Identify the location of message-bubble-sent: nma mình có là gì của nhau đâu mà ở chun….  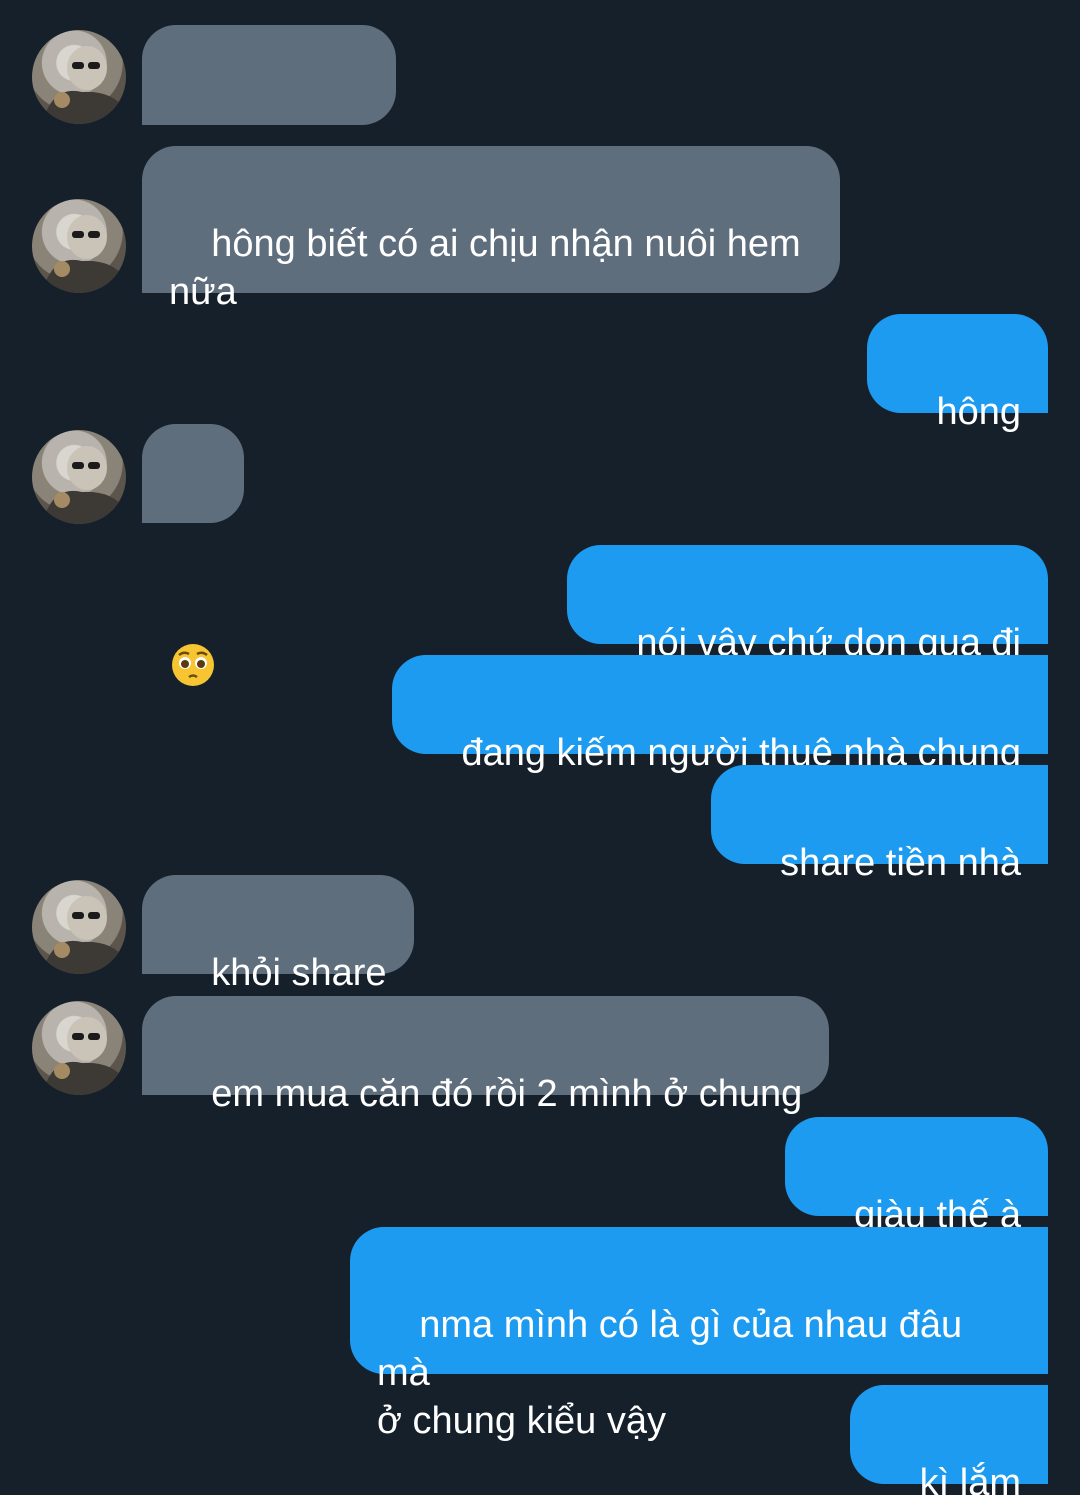
(699, 1334).